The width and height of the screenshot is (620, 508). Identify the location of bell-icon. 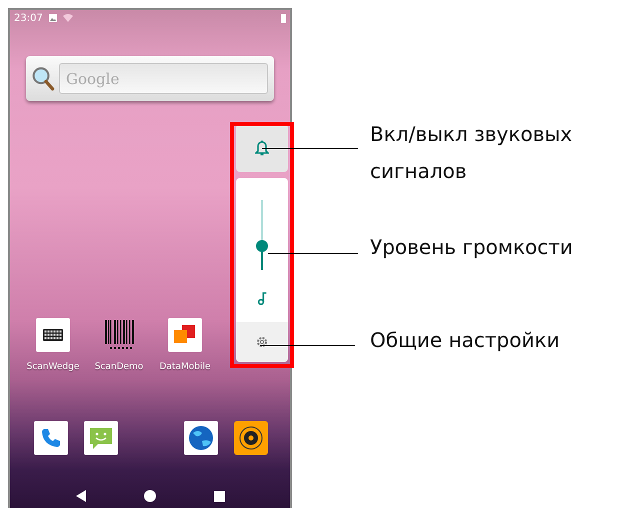
(262, 148).